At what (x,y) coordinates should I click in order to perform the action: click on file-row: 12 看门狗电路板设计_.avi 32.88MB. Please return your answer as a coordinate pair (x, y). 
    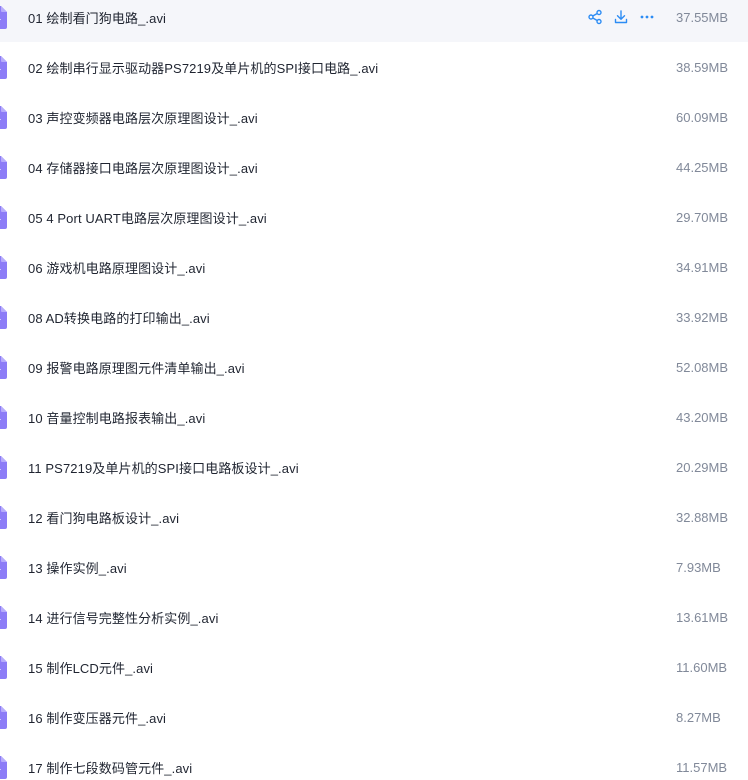
    Looking at the image, I should click on (374, 517).